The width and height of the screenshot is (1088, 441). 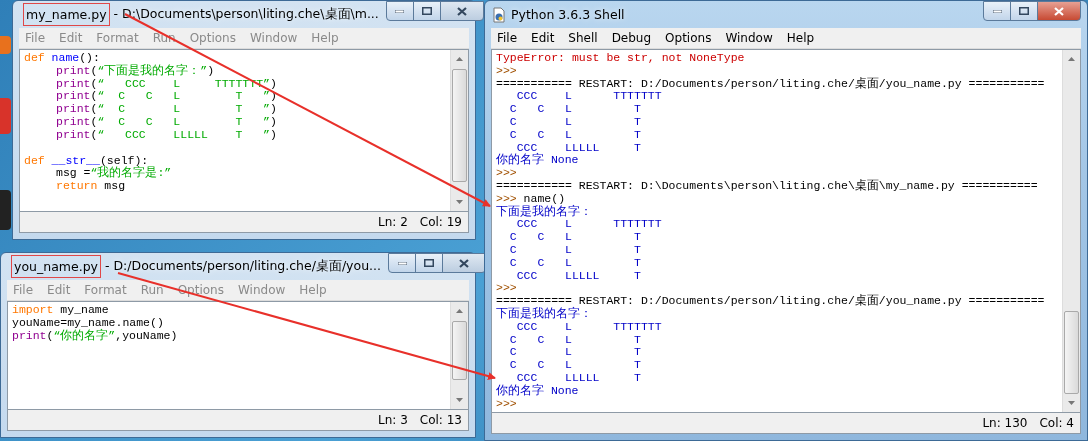 What do you see at coordinates (238, 355) in the screenshot?
I see `code-editor: import my_name youName=my_name.name() print(“你的名字”,youName)` at bounding box center [238, 355].